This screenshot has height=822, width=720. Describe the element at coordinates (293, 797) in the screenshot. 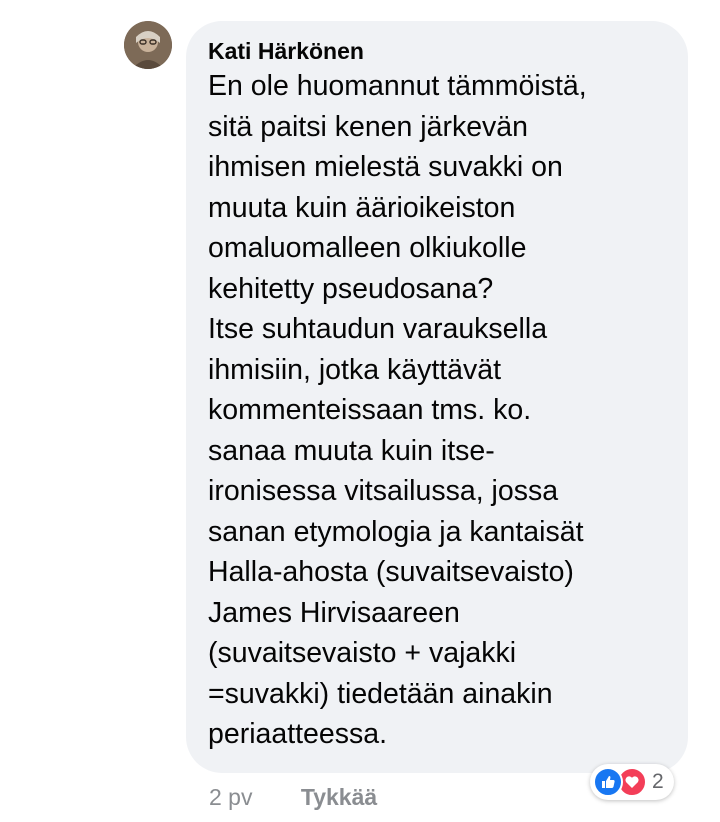

I see `comment-meta: 2 pv Tykkää` at that location.